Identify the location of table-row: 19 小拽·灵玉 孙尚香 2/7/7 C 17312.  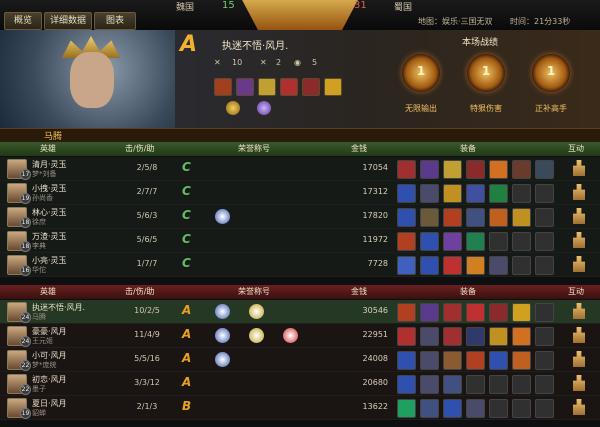
(300, 193).